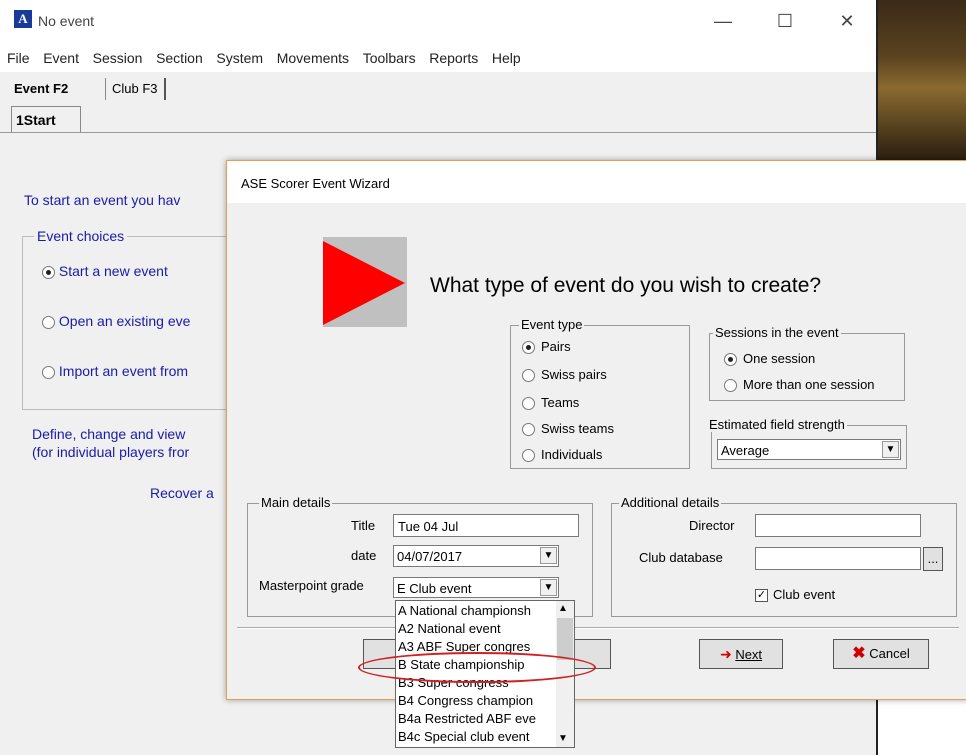 This screenshot has height=755, width=966. I want to click on next-button: ➜ Next, so click(741, 654).